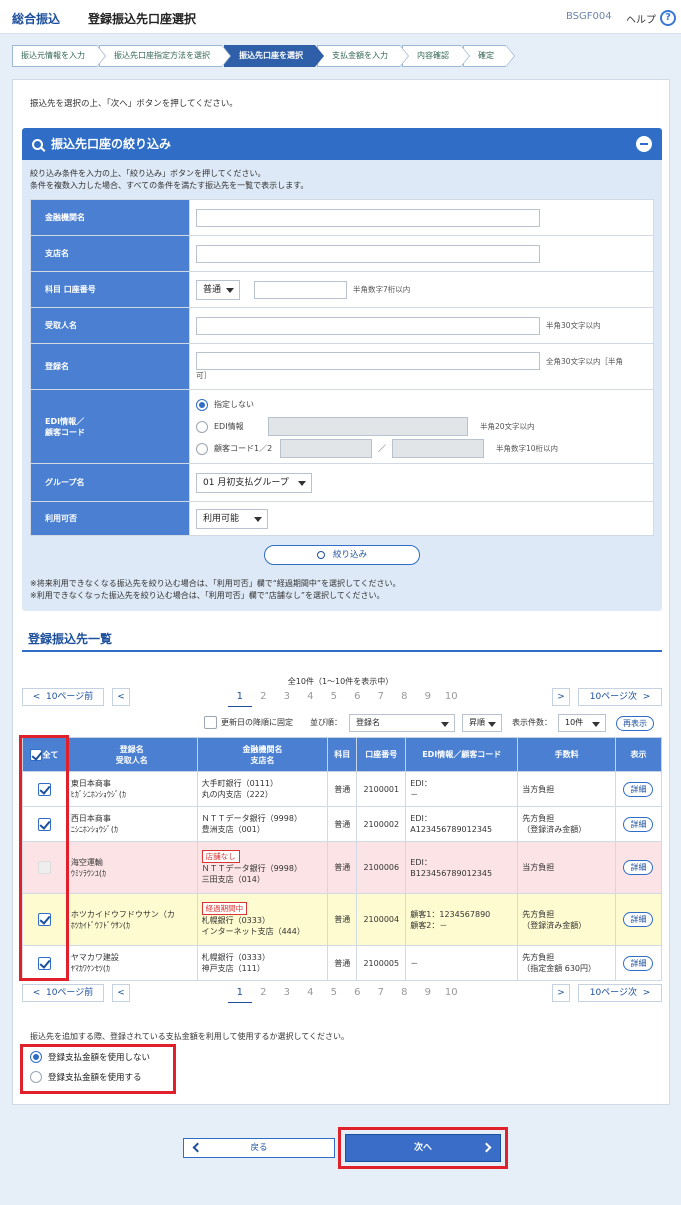  I want to click on customer-code1-input, so click(326, 448).